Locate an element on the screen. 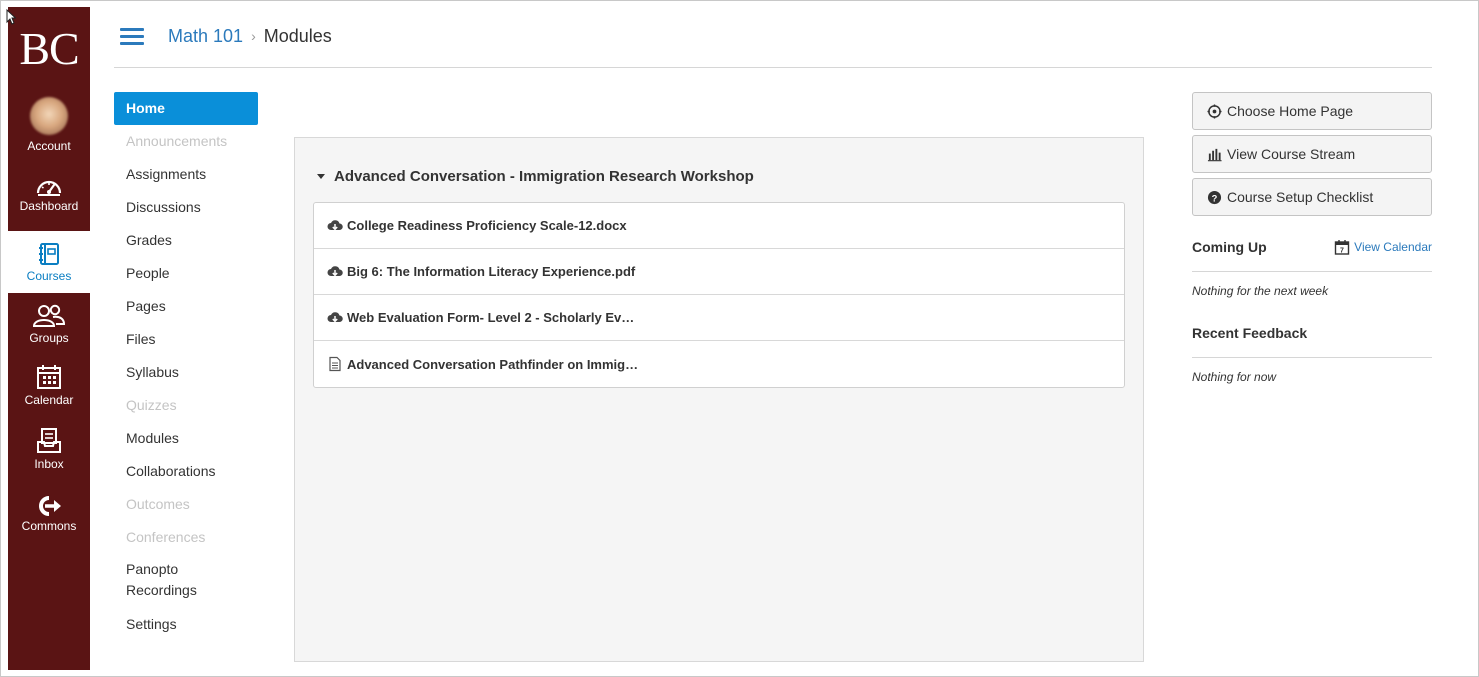 The height and width of the screenshot is (677, 1479). svg-text: 7 is located at coordinates (1342, 251).